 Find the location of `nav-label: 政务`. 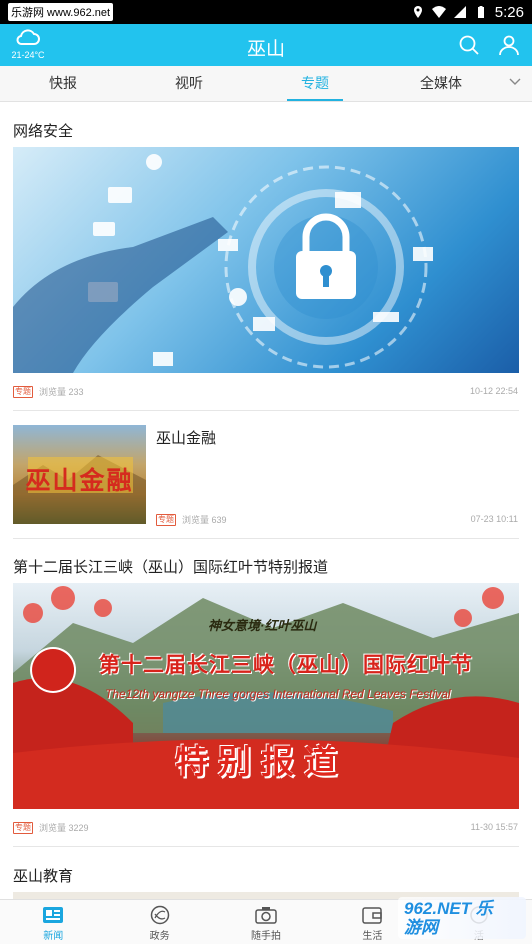

nav-label: 政务 is located at coordinates (159, 936).